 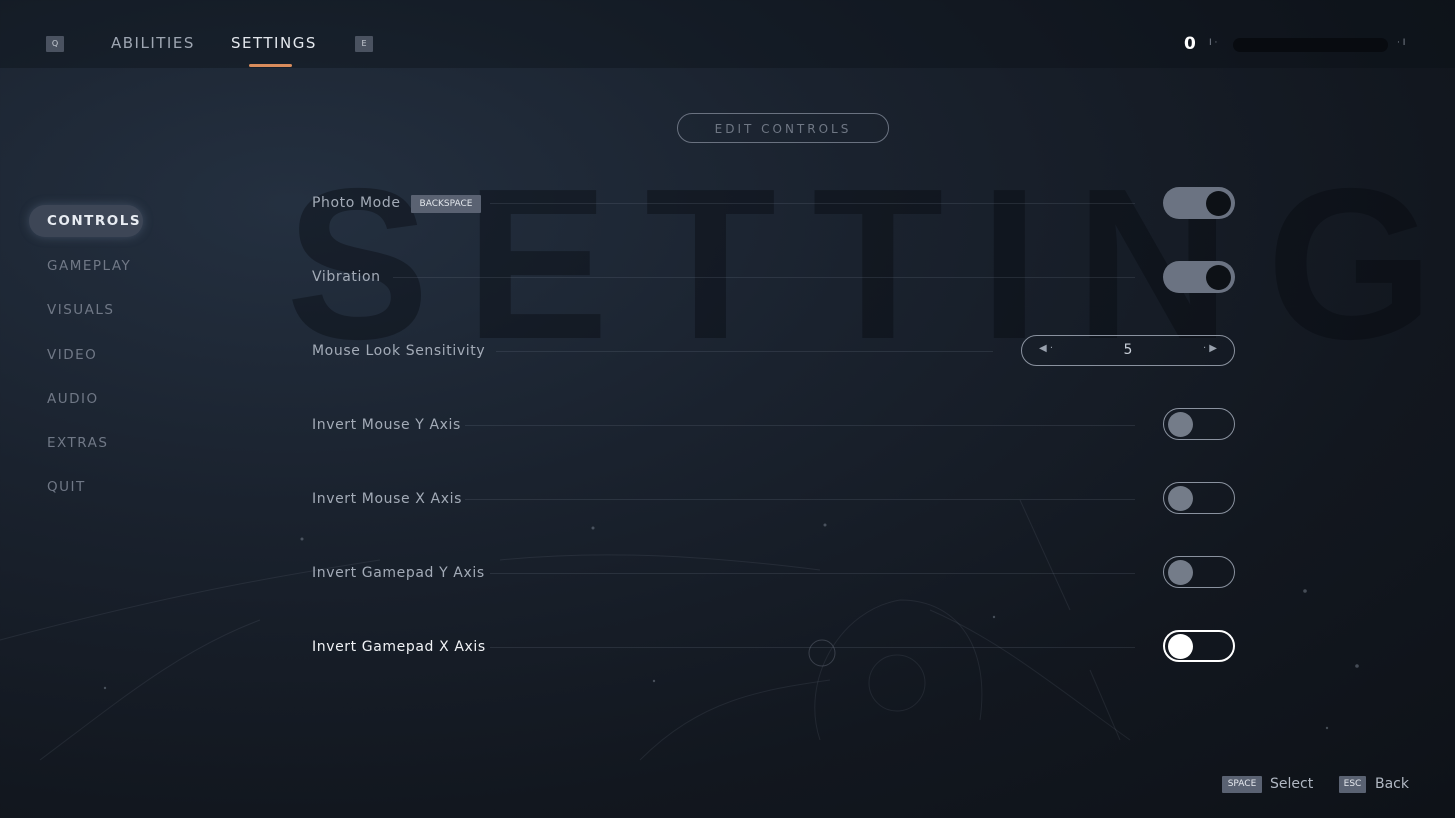 What do you see at coordinates (1199, 203) in the screenshot?
I see `photo-mode-toggle` at bounding box center [1199, 203].